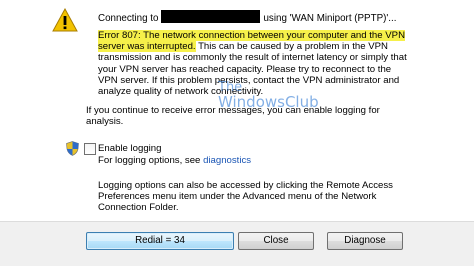 The width and height of the screenshot is (474, 266). Describe the element at coordinates (365, 241) in the screenshot. I see `diagnose-button: Diagnose` at that location.